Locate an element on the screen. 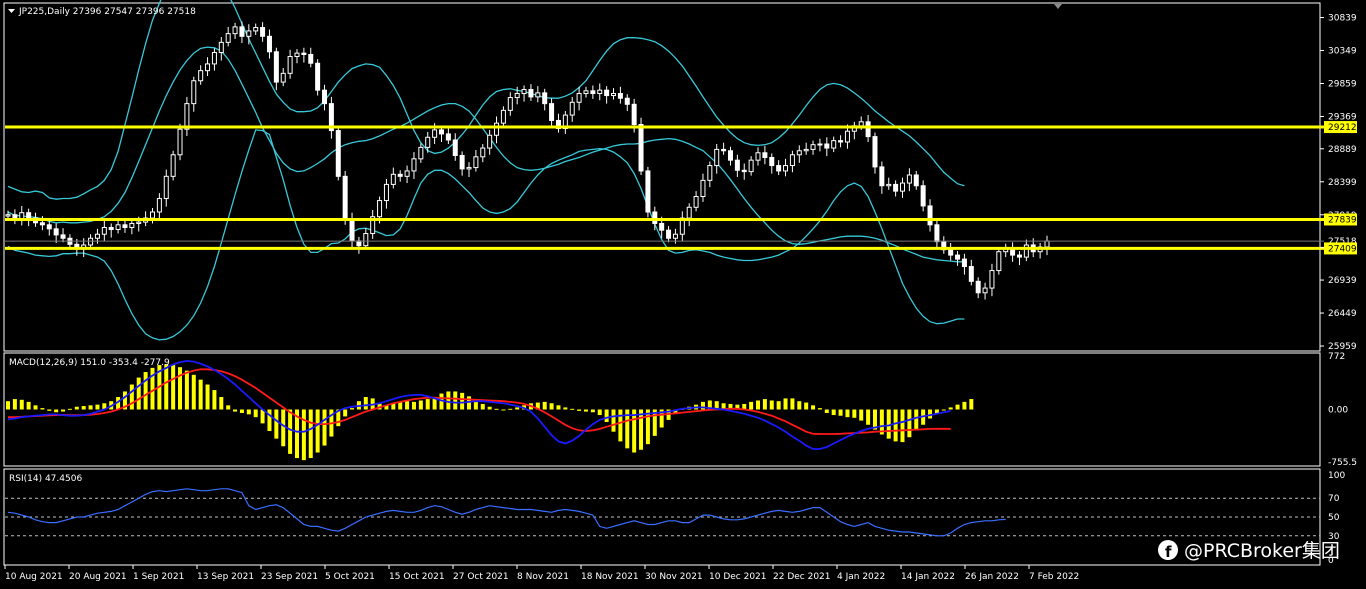  time-label: 10 Aug 2021 is located at coordinates (34, 577).